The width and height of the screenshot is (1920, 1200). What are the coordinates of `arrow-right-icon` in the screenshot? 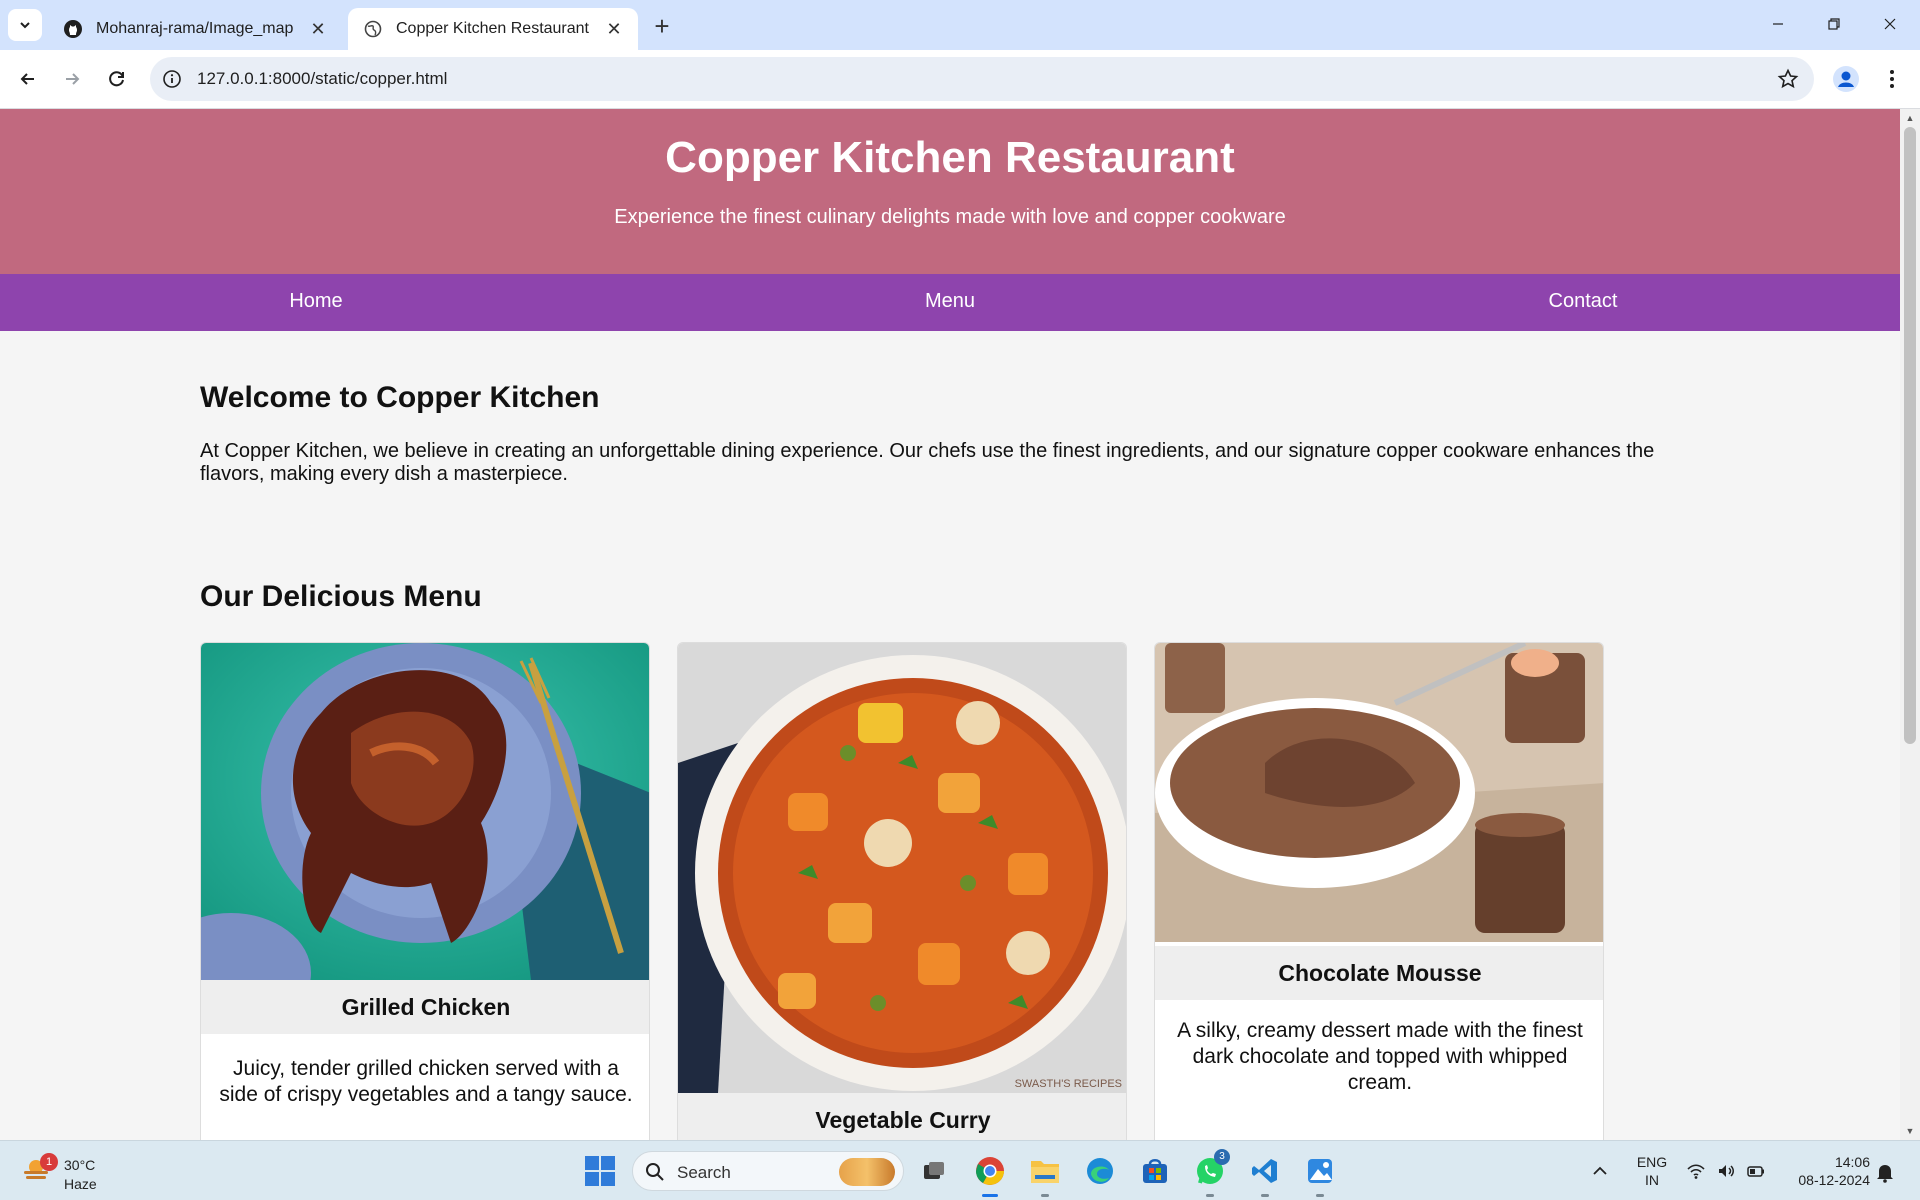 It's located at (73, 79).